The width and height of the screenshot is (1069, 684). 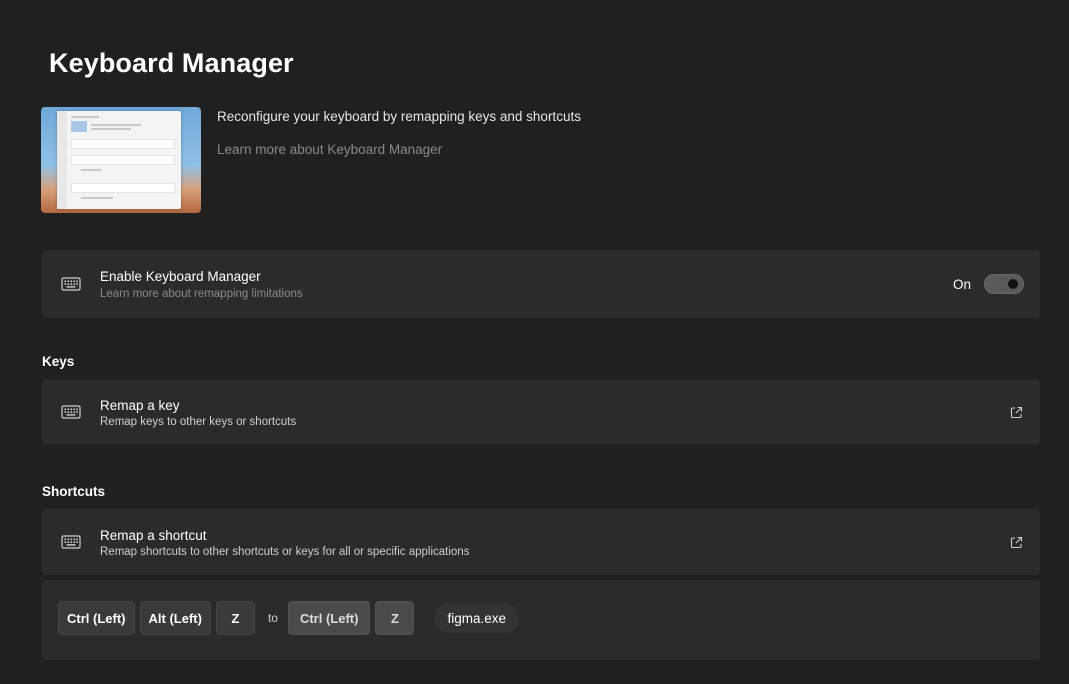 What do you see at coordinates (74, 491) in the screenshot?
I see `shortcuts-section-header: Shortcuts` at bounding box center [74, 491].